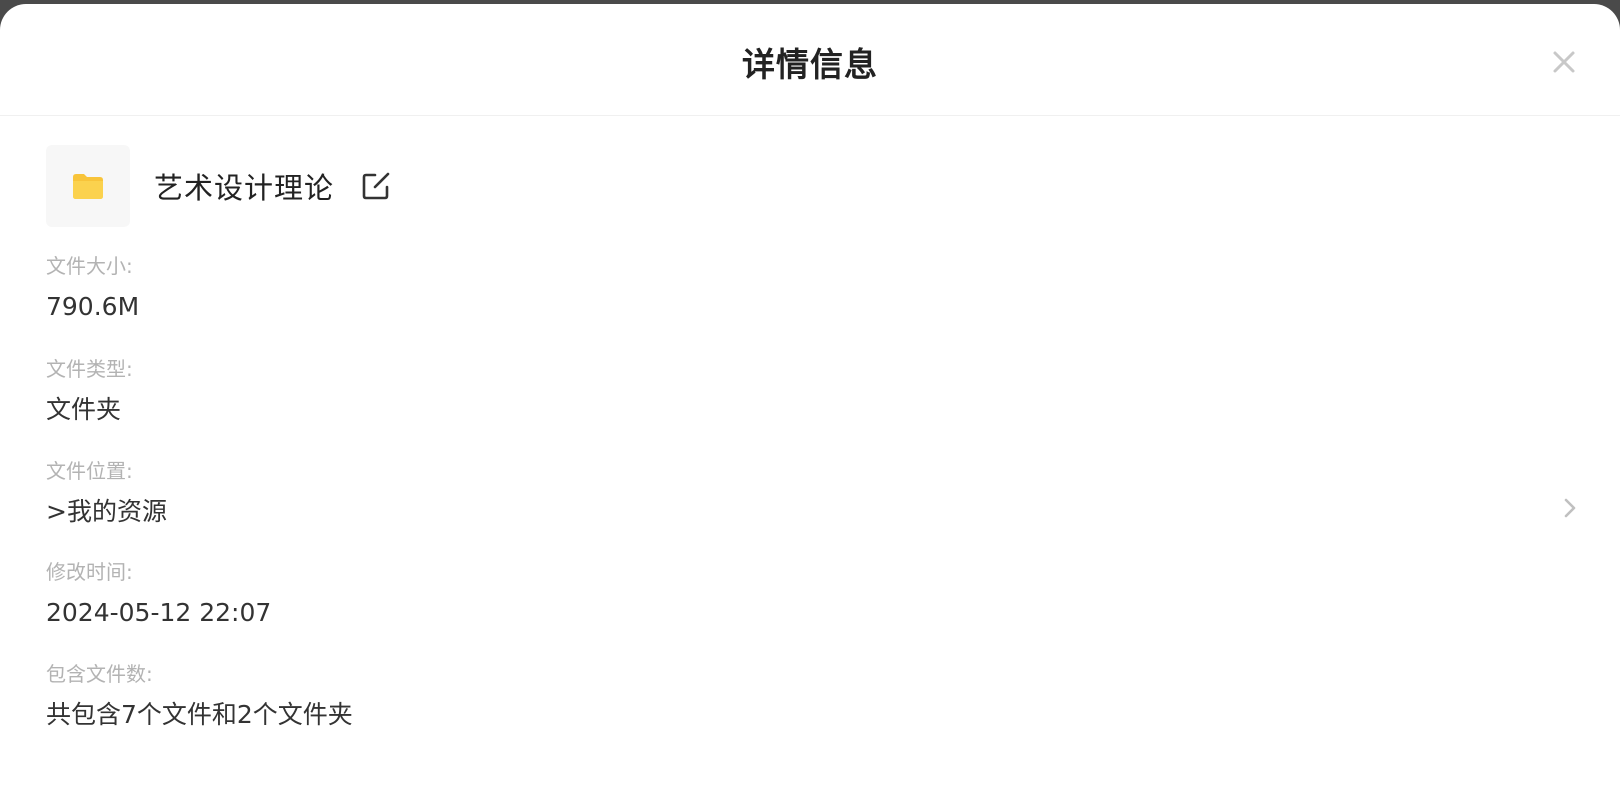  I want to click on file-count-value: 共包含7个文件和2个文件夹, so click(199, 714).